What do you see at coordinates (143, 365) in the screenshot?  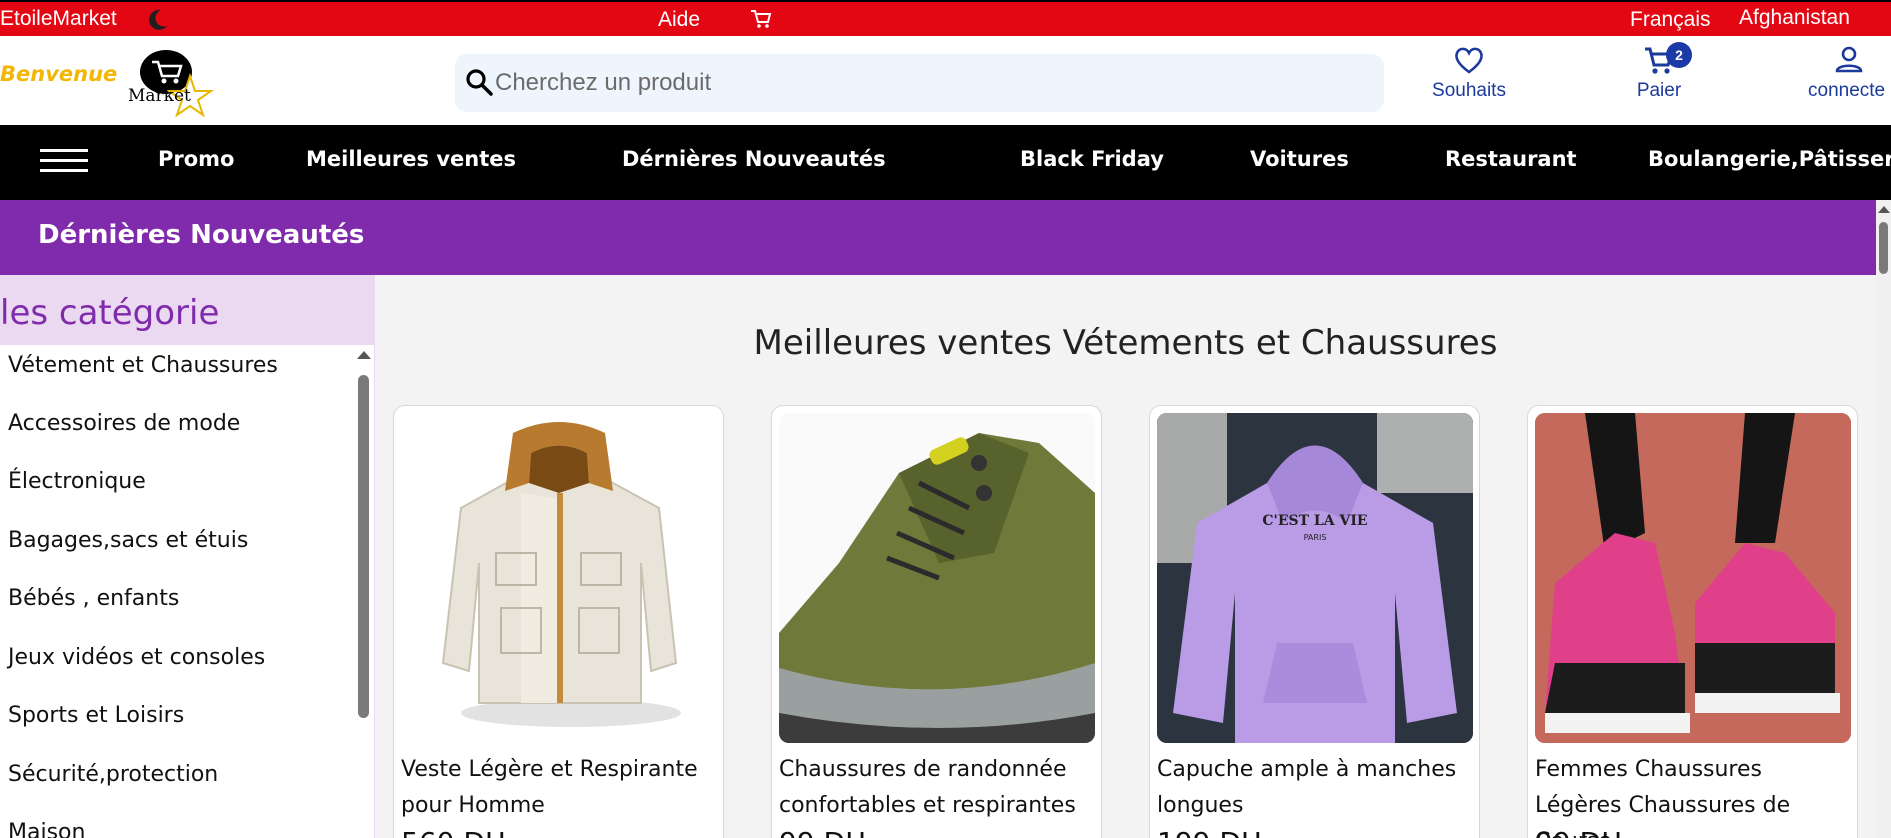 I see `category-item: Vétement et Chaussures` at bounding box center [143, 365].